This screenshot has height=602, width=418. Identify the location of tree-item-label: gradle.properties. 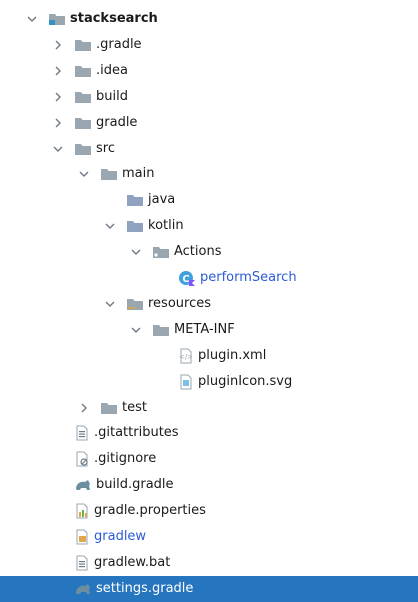
(150, 511).